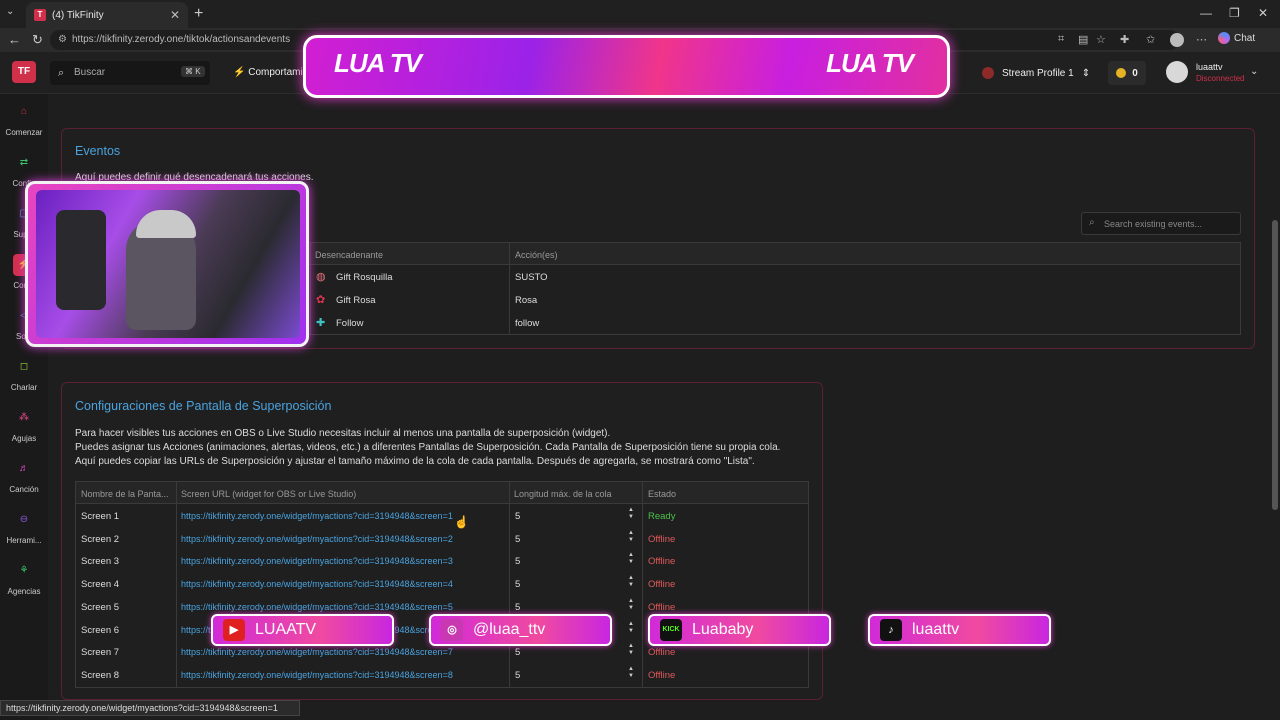  What do you see at coordinates (563, 494) in the screenshot?
I see `col-queue-length: Longitud máx. de la cola` at bounding box center [563, 494].